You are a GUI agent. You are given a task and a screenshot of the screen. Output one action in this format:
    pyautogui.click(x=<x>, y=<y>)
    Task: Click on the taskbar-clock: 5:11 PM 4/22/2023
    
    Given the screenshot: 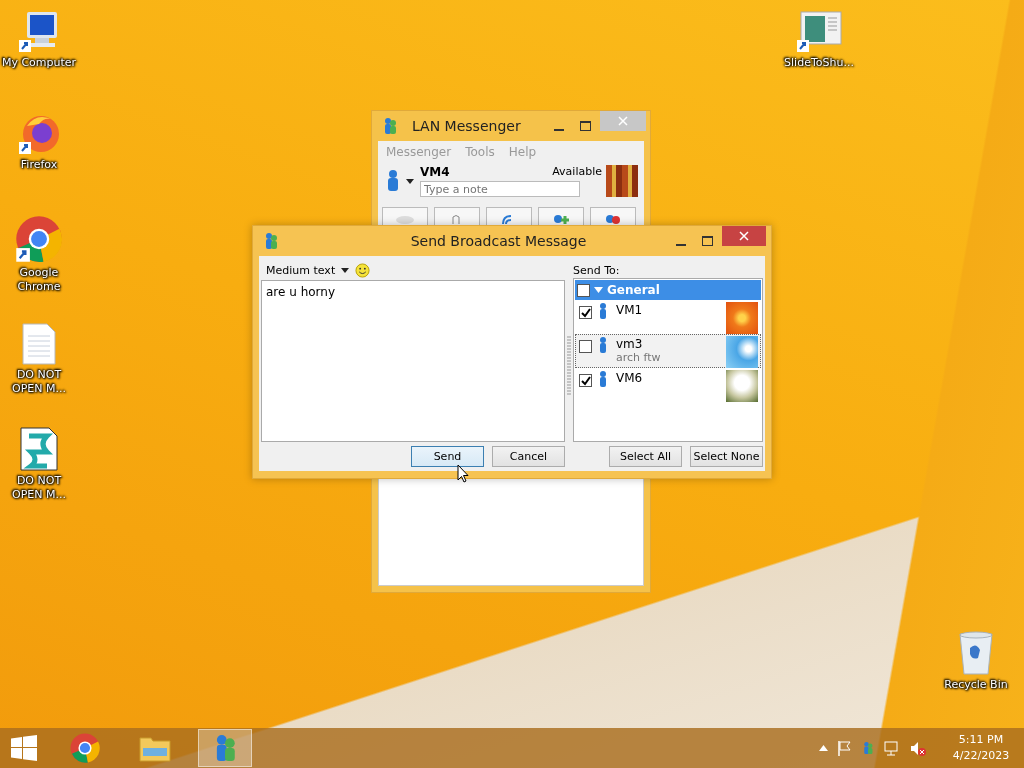 What is the action you would take?
    pyautogui.click(x=981, y=748)
    